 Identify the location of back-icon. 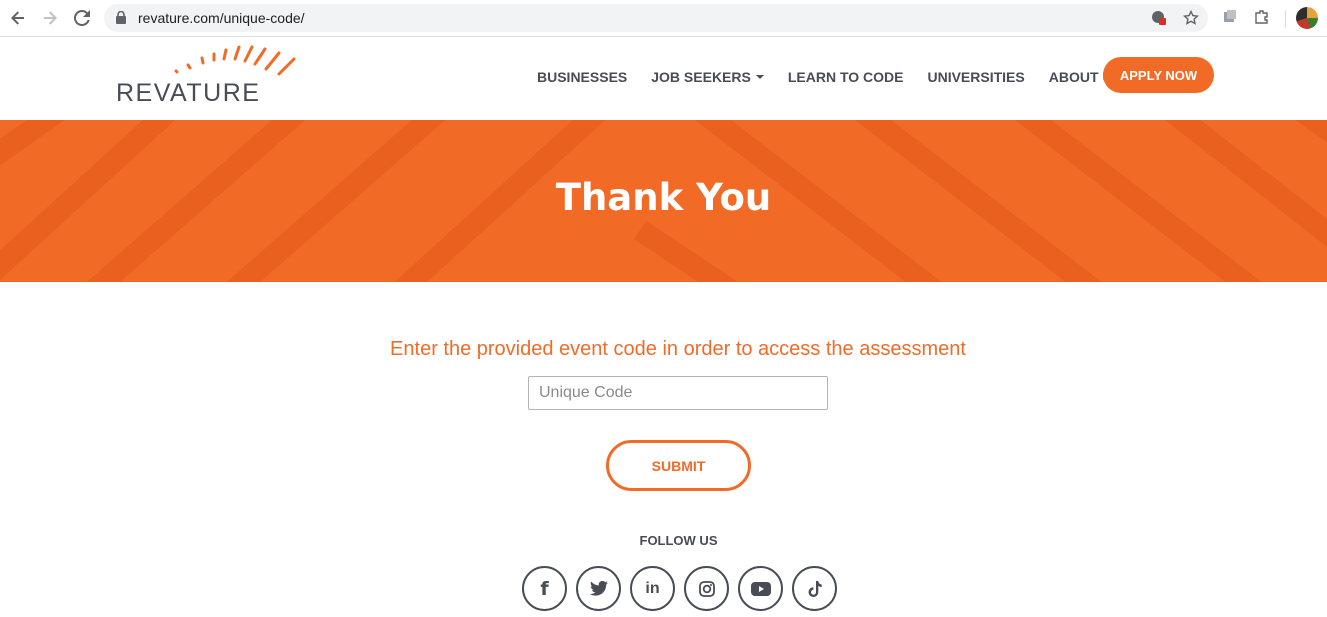
(18, 18).